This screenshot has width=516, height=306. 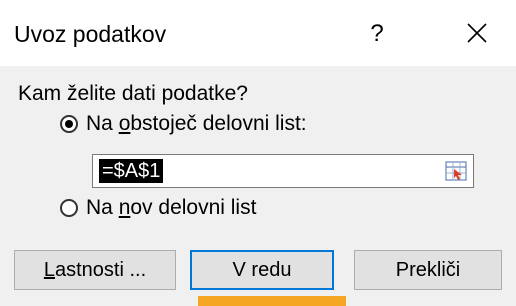 What do you see at coordinates (90, 34) in the screenshot?
I see `dialog-title: Uvoz podatkov` at bounding box center [90, 34].